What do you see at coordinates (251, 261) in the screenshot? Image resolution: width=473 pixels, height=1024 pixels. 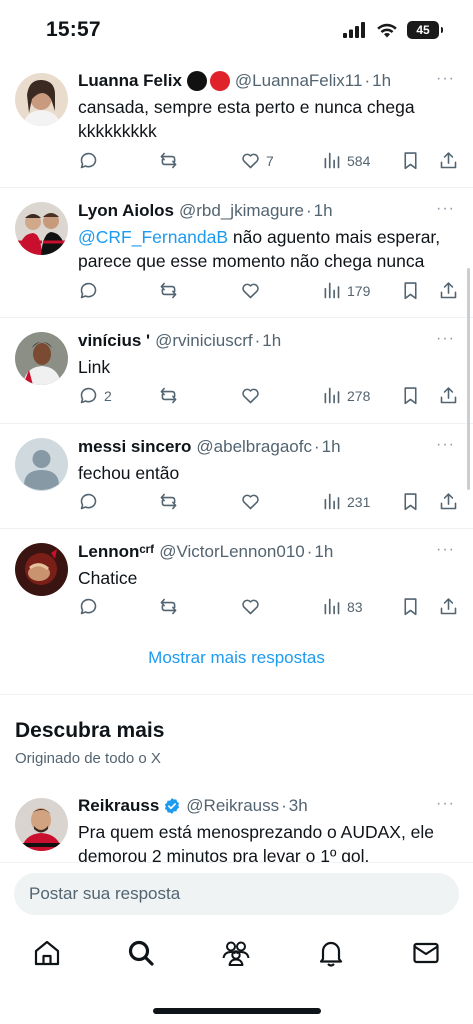 I see `tweet-text-line: parece que esse momento não chega nunca` at bounding box center [251, 261].